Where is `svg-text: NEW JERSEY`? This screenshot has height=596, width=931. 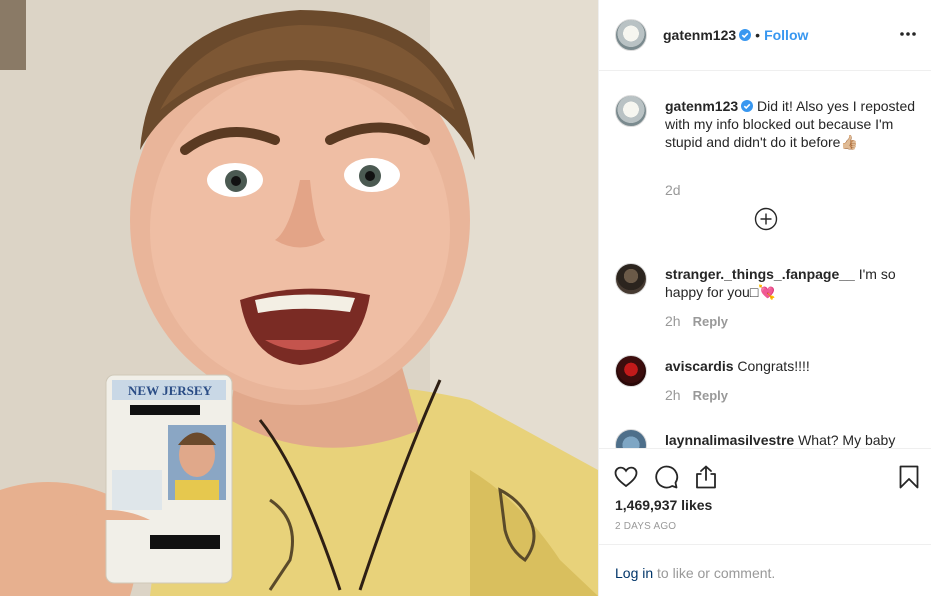 svg-text: NEW JERSEY is located at coordinates (170, 390).